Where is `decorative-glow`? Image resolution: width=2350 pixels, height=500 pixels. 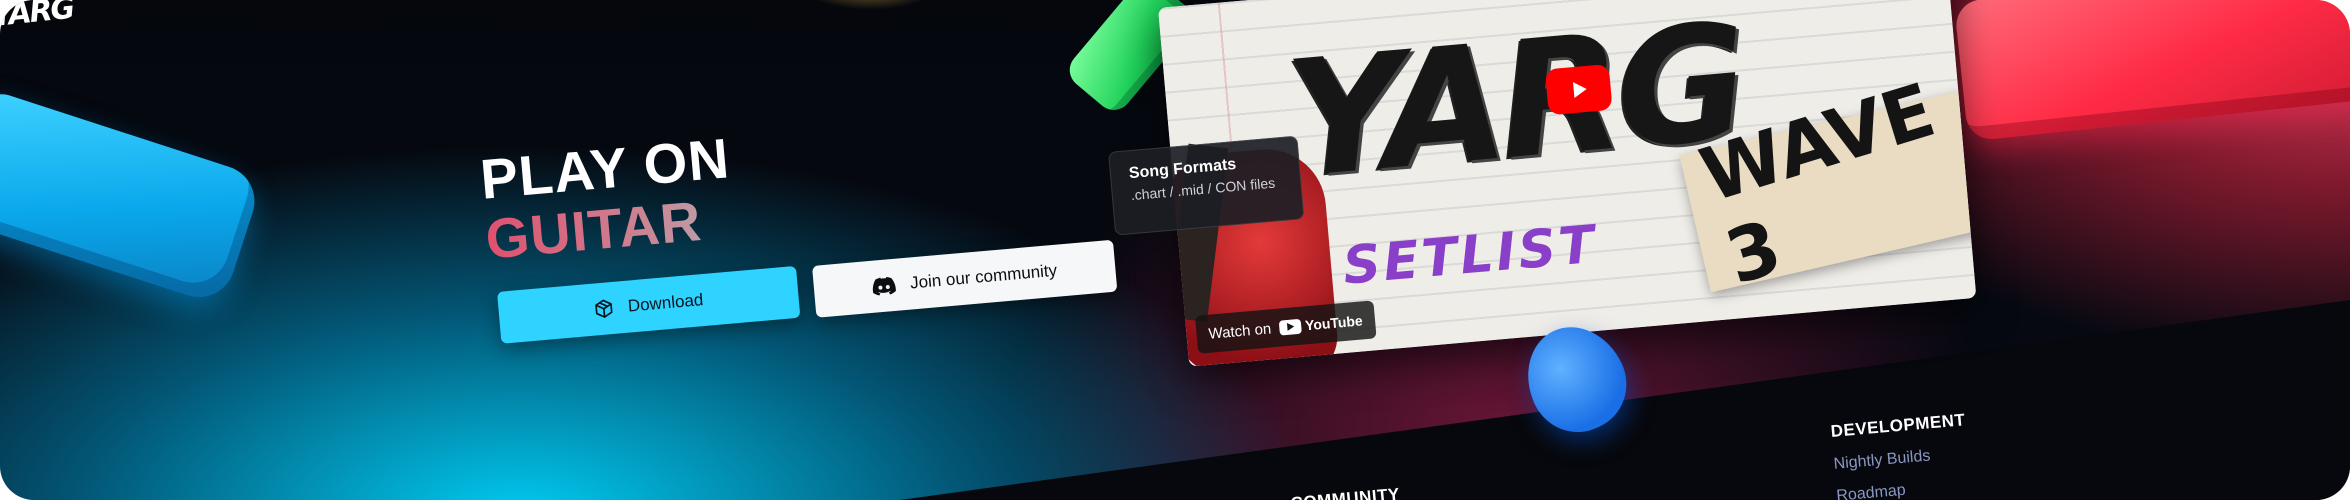
decorative-glow is located at coordinates (870, 5).